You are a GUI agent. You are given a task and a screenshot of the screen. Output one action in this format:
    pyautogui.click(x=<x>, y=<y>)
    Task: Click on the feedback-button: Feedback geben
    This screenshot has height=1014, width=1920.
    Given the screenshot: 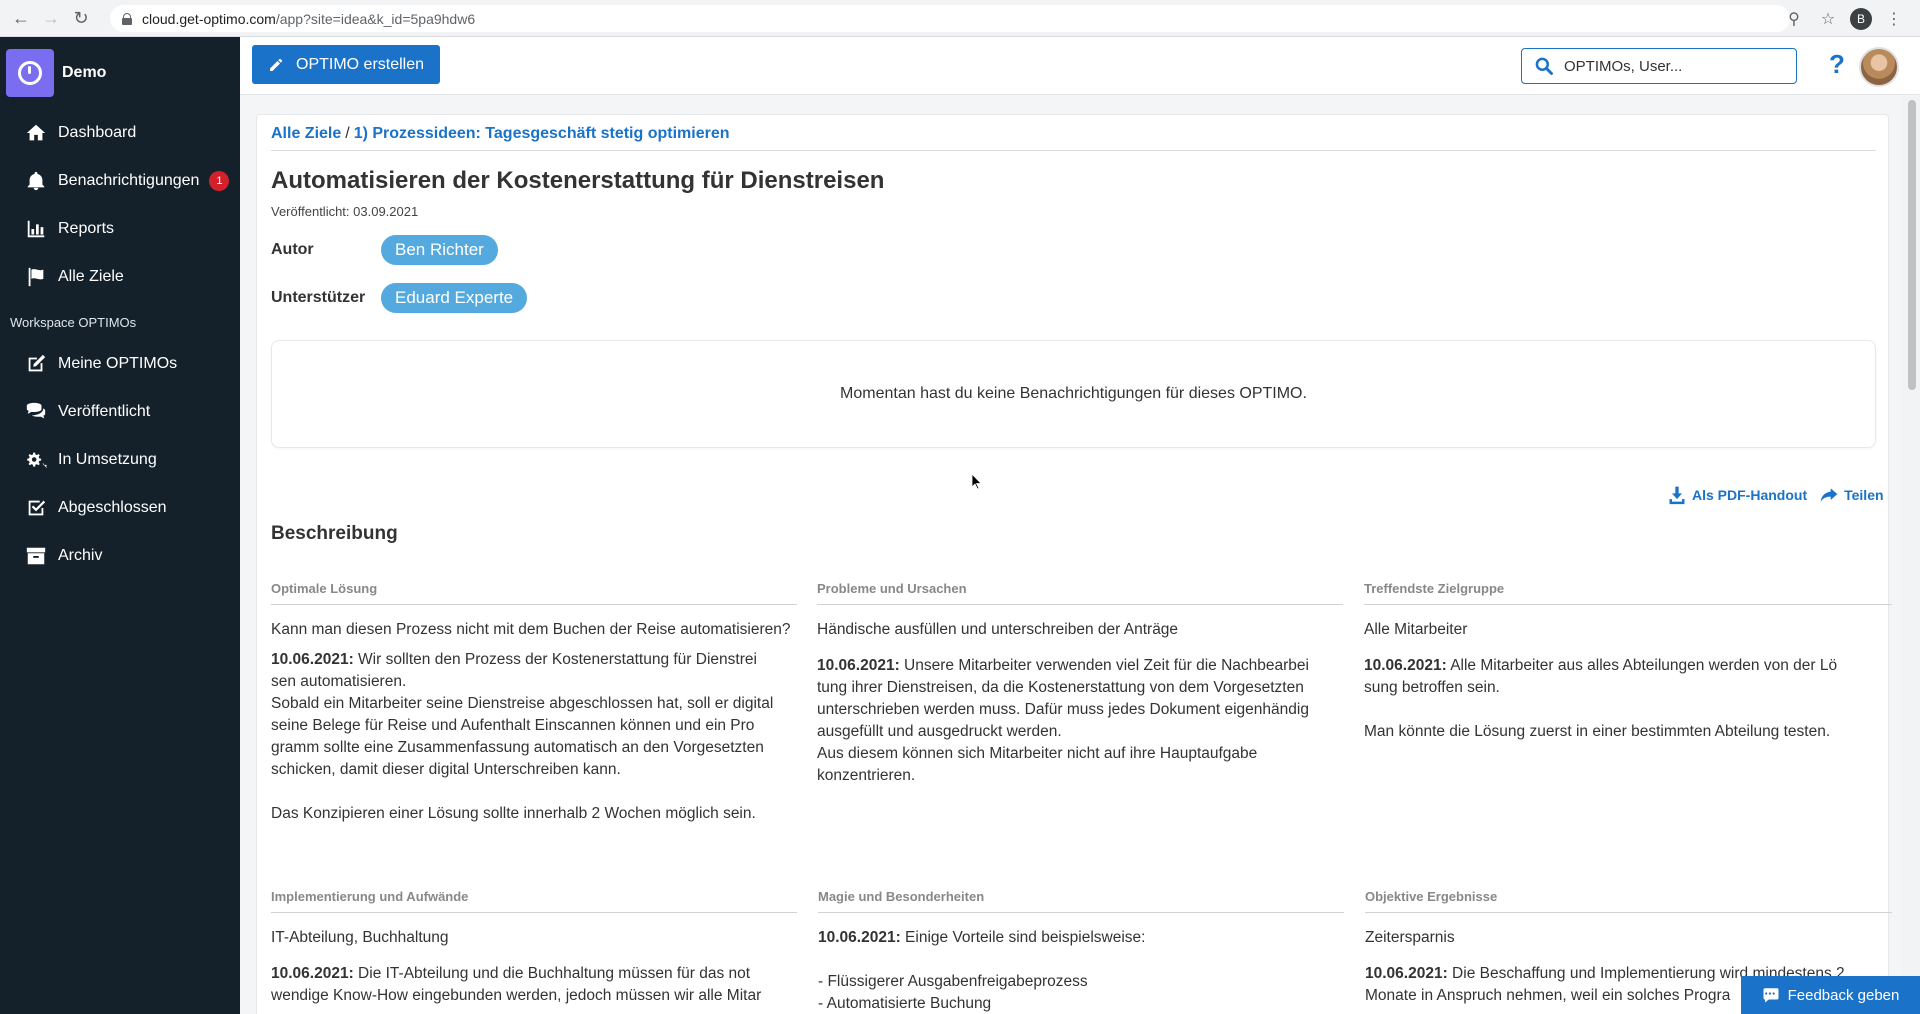 What is the action you would take?
    pyautogui.click(x=1830, y=995)
    